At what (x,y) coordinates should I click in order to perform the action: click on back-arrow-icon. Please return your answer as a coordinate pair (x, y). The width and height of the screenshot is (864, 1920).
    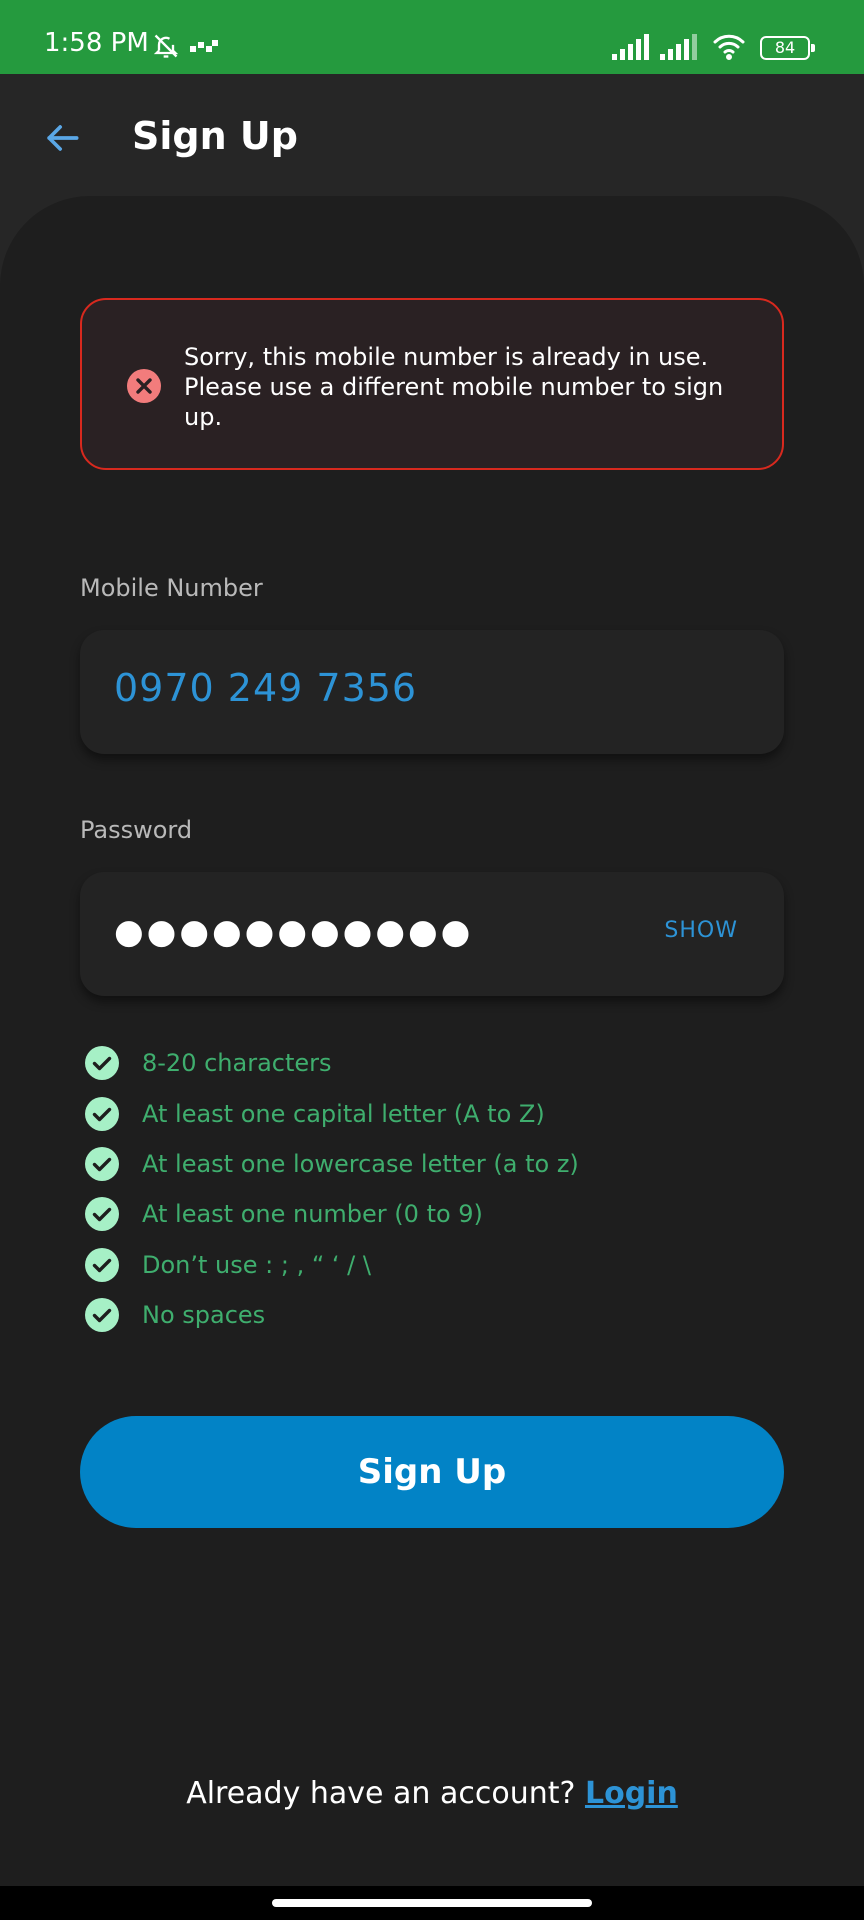
    Looking at the image, I should click on (62, 138).